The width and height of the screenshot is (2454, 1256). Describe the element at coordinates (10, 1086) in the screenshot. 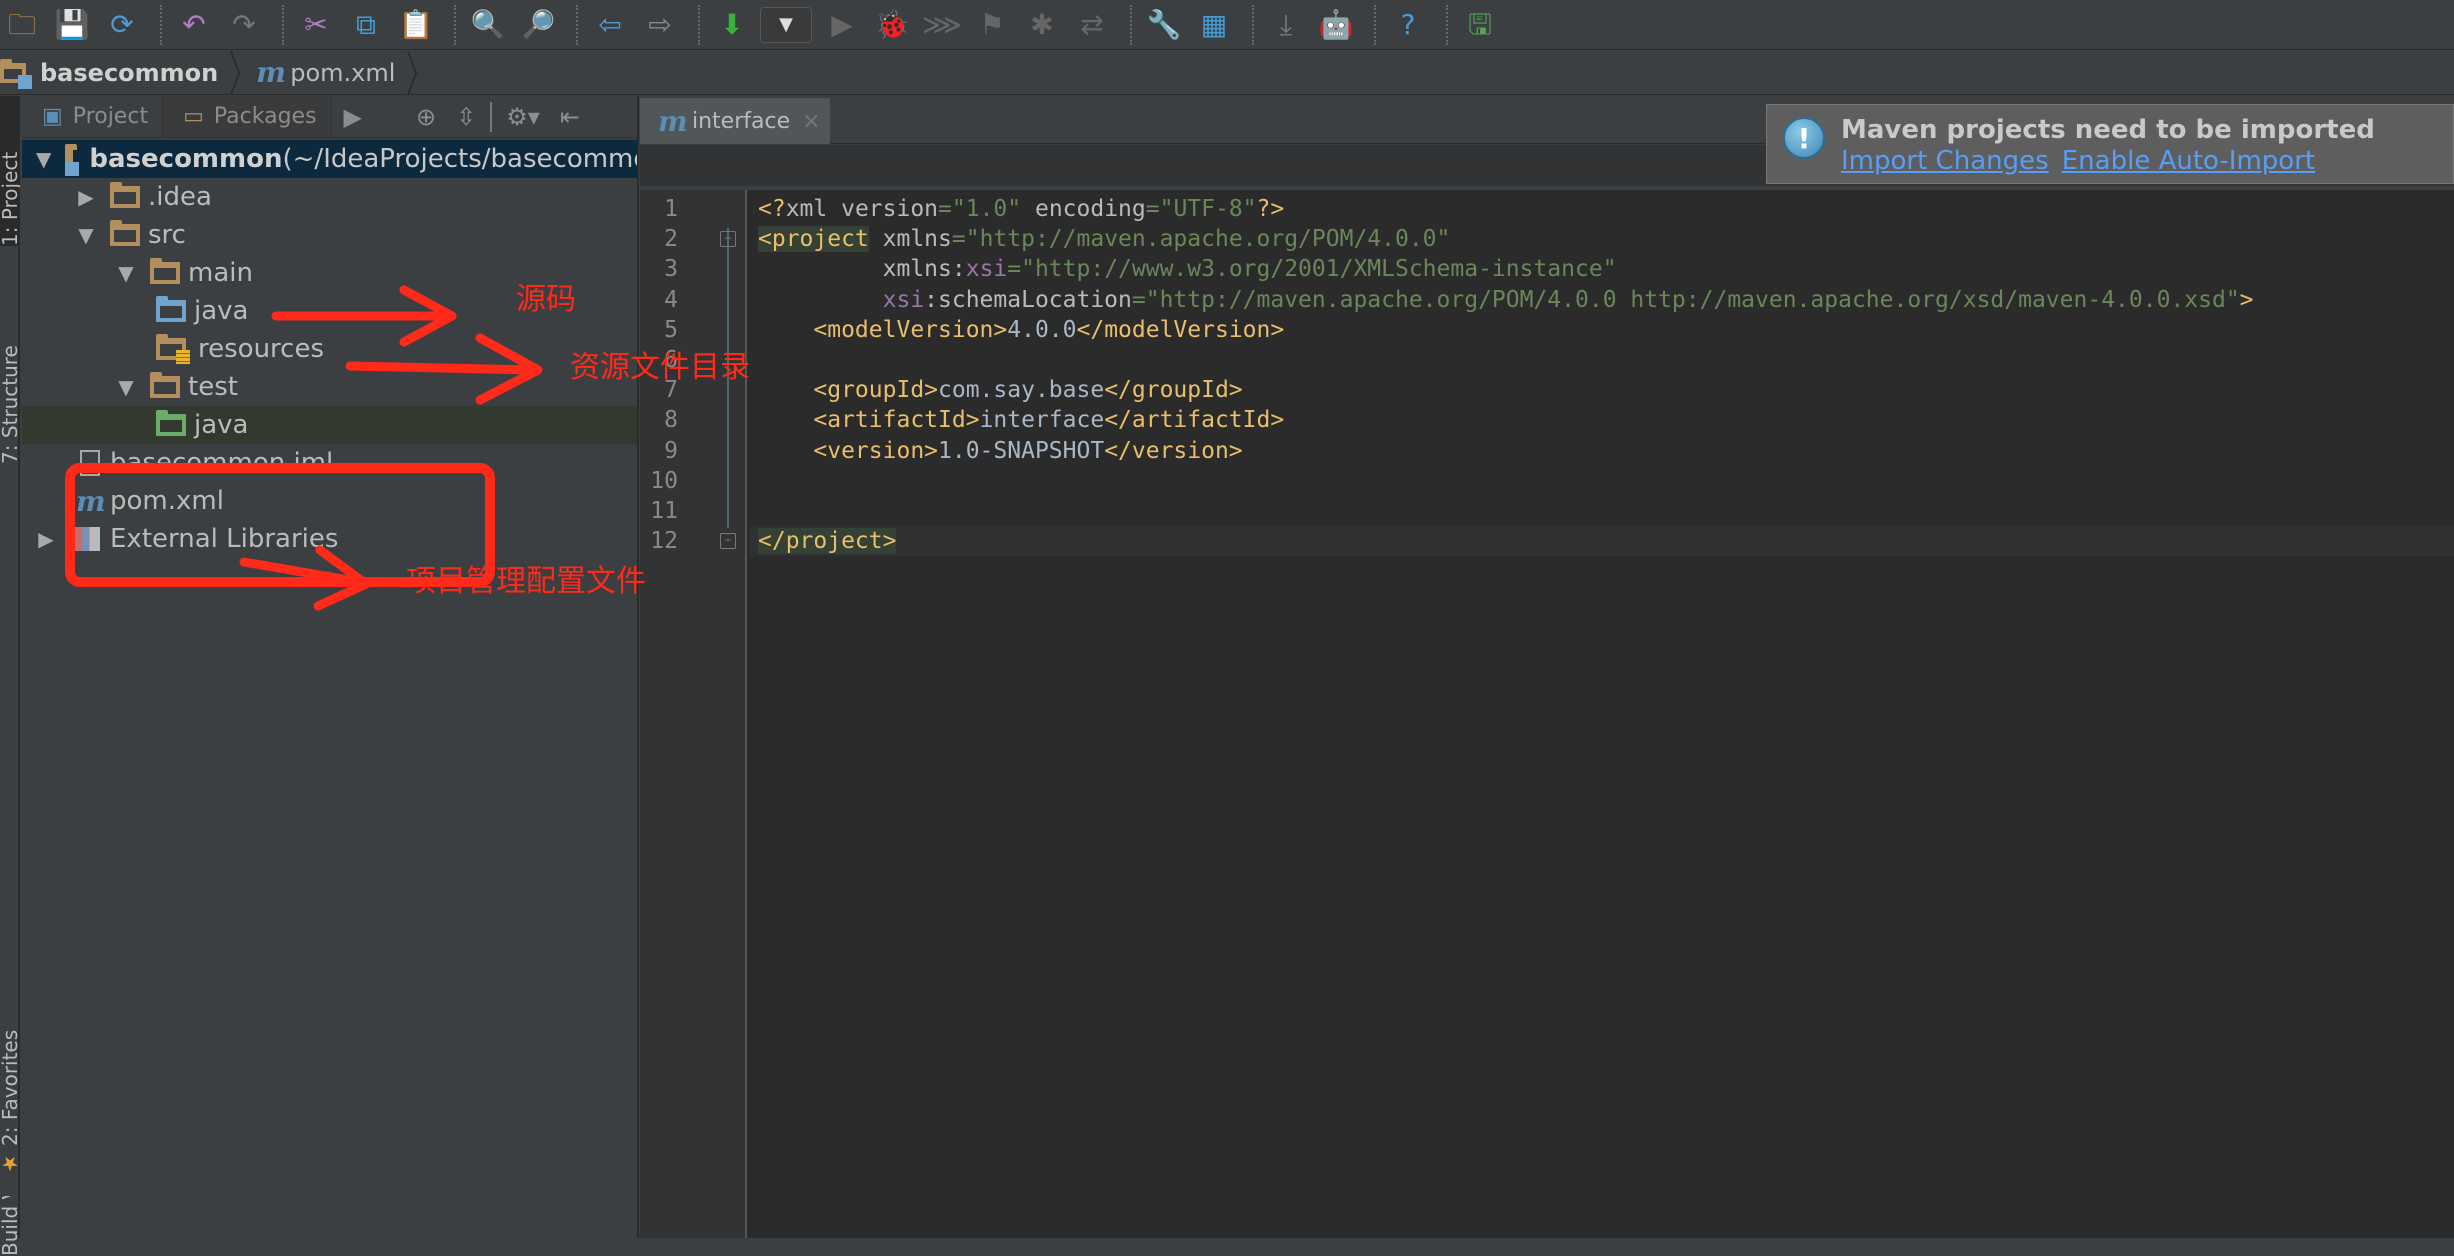

I see `tool-tab-favorites: ★ 2: Favorites` at that location.